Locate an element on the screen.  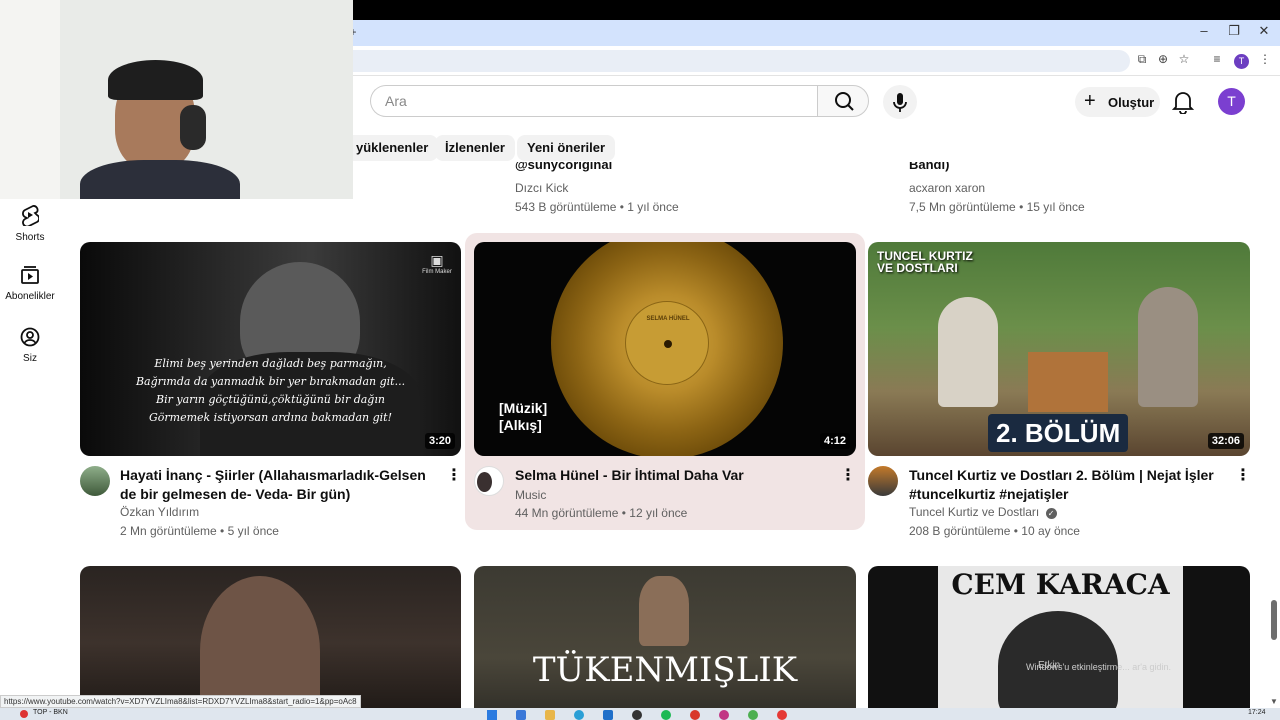
video-duration: 3:20 is located at coordinates (439, 441).